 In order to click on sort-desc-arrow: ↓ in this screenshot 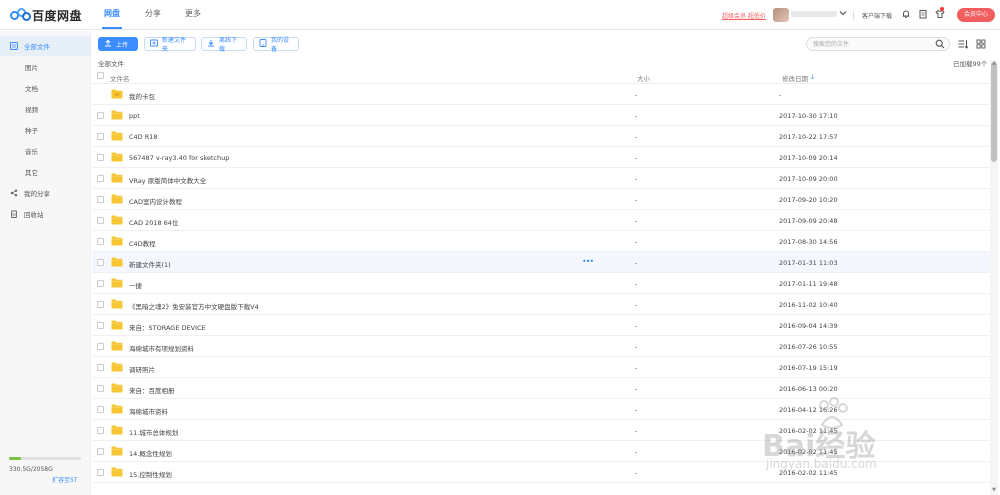, I will do `click(812, 77)`.